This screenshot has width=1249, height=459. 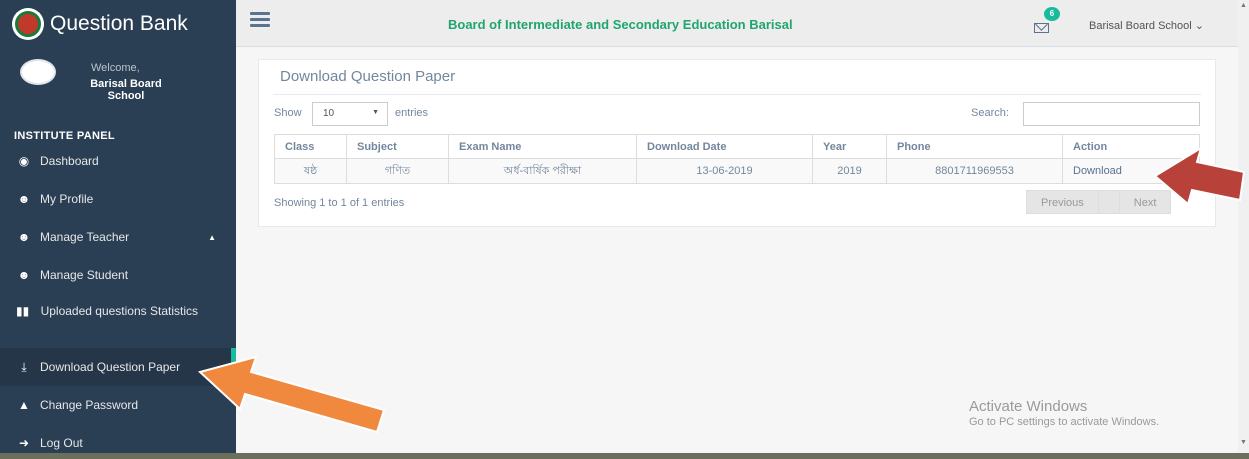 I want to click on tachometer-icon: ◉, so click(x=24, y=161).